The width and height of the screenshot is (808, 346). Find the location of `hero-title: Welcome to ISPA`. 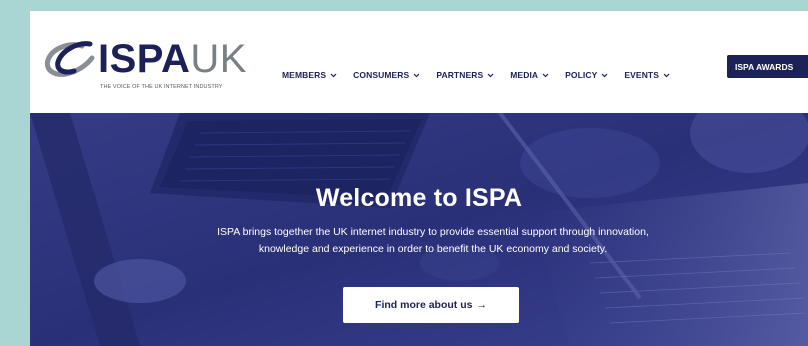

hero-title: Welcome to ISPA is located at coordinates (419, 198).